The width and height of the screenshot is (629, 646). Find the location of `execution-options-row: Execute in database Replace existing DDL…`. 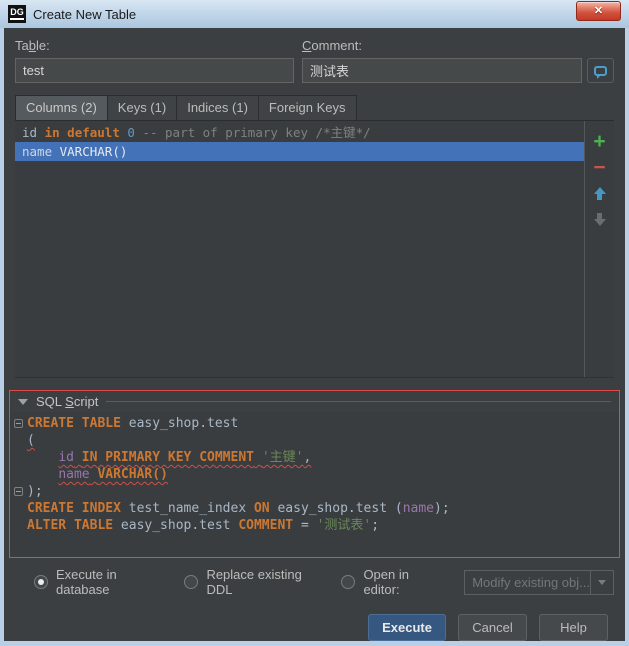

execution-options-row: Execute in database Replace existing DDL… is located at coordinates (314, 582).